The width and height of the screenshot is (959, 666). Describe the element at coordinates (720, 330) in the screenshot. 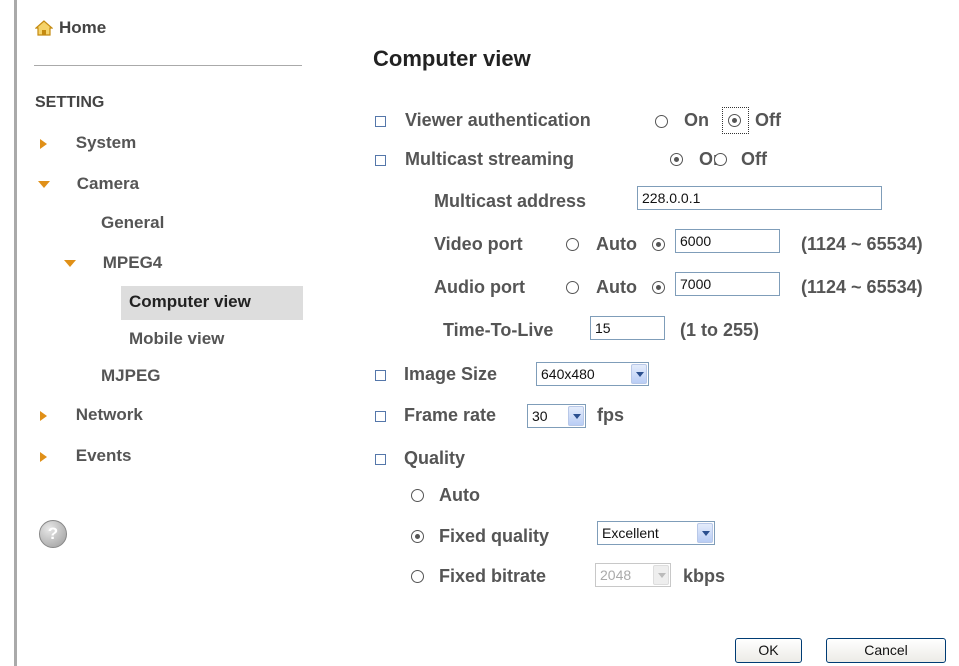

I see `ttl-range: (1 to 255)` at that location.